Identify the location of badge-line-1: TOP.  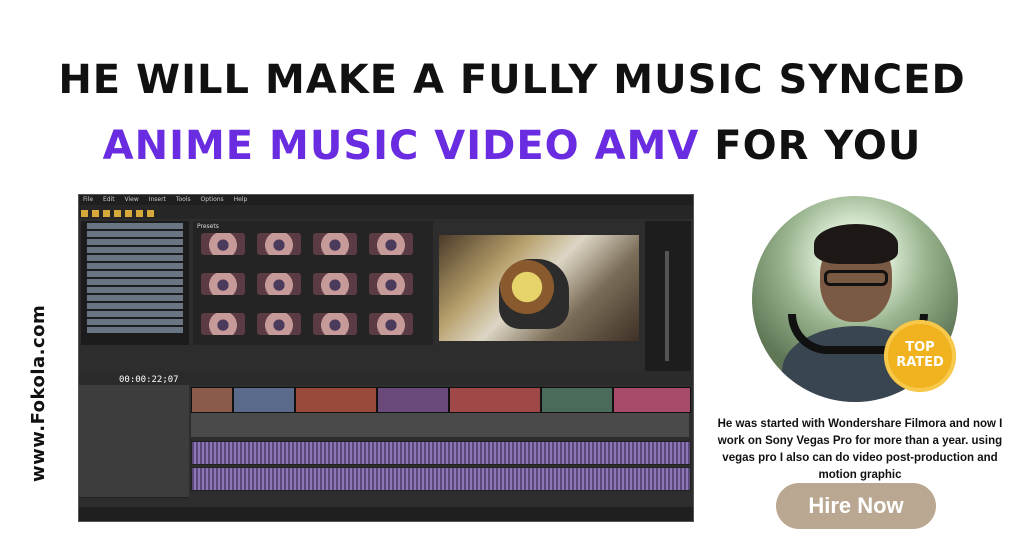
(920, 347).